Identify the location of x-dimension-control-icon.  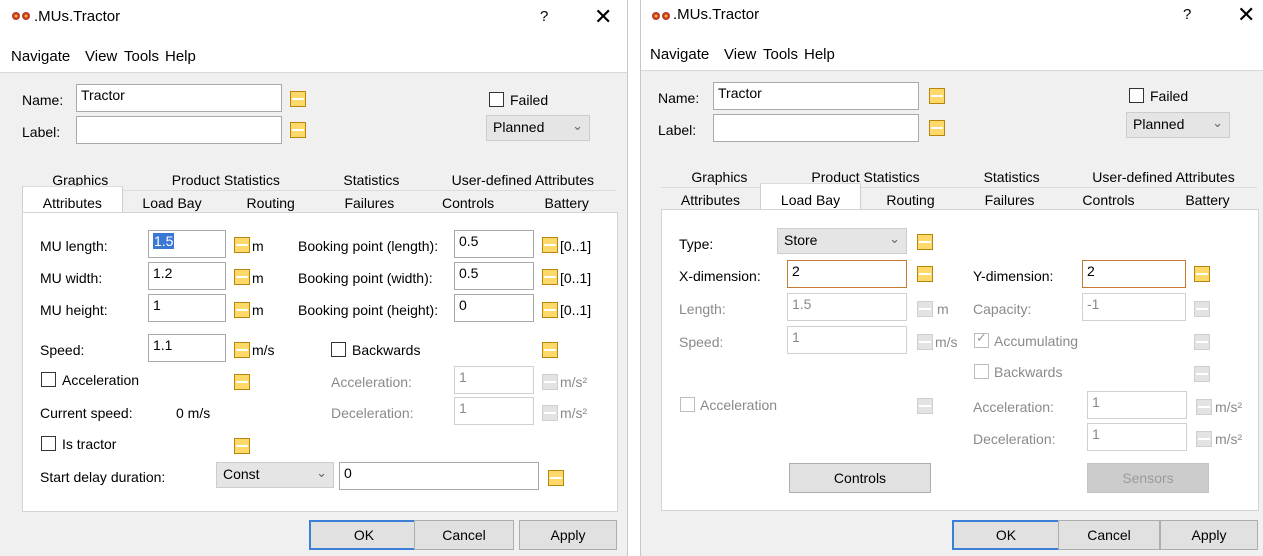
(925, 274).